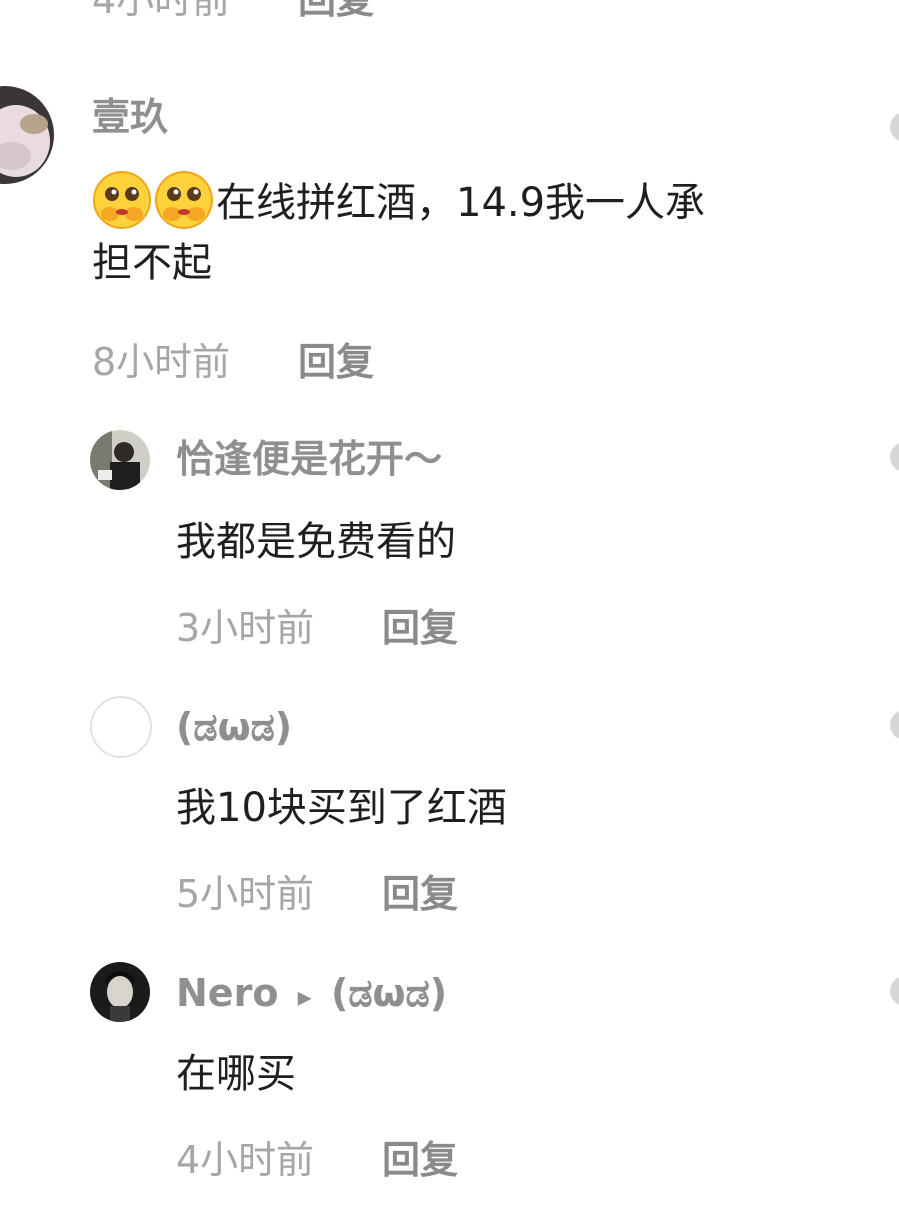 Image resolution: width=899 pixels, height=1228 pixels. What do you see at coordinates (389, 993) in the screenshot?
I see `reply-to-username: (ಡωಡ)` at bounding box center [389, 993].